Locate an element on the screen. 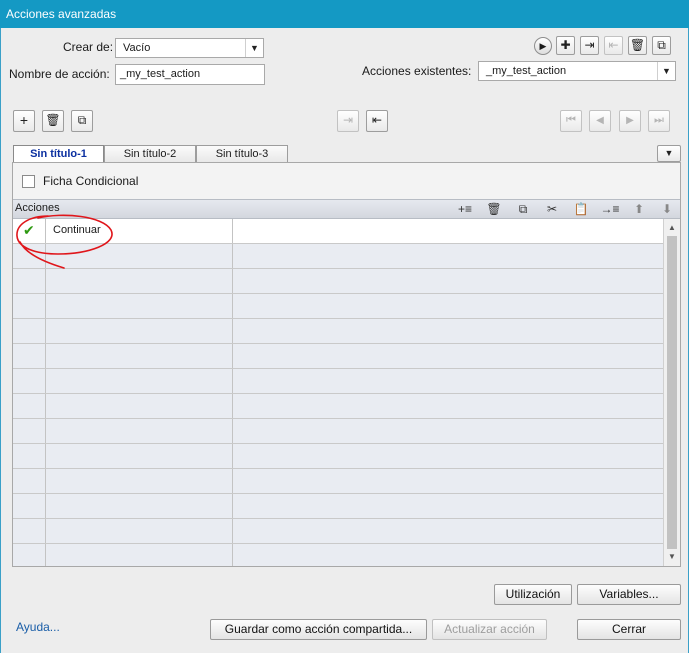  existing-actions-label: Acciones existentes: is located at coordinates (417, 71).